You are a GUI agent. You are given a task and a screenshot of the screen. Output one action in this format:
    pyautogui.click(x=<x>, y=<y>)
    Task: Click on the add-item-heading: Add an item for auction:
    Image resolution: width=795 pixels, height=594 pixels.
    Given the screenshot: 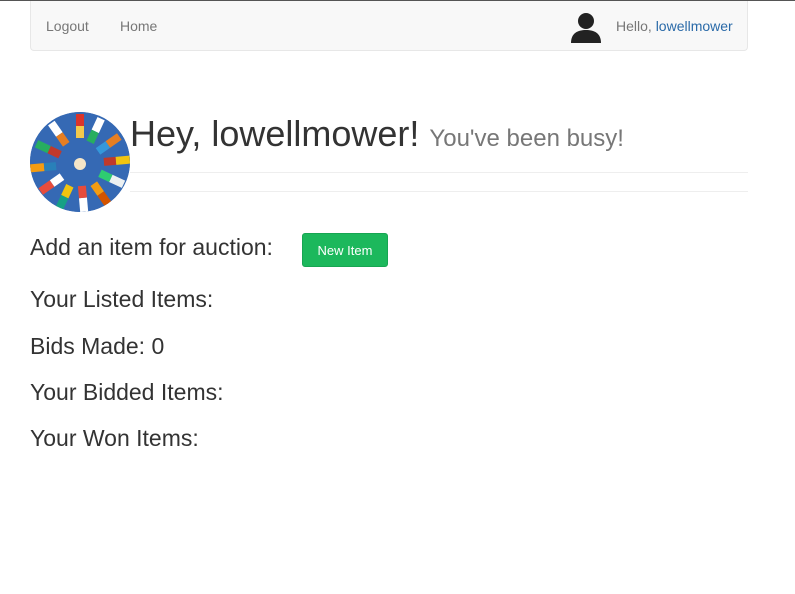 What is the action you would take?
    pyautogui.click(x=151, y=247)
    